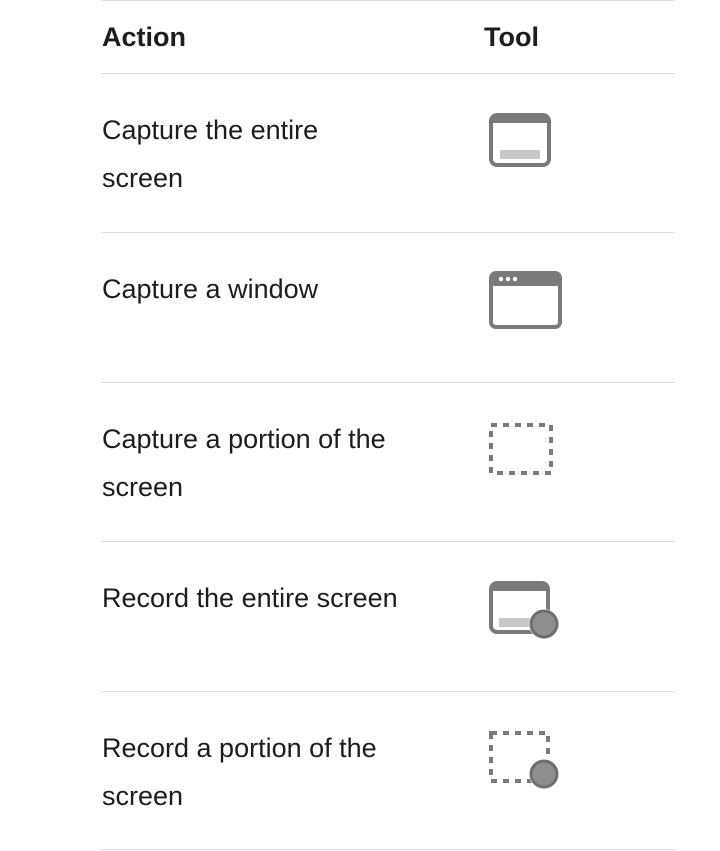  Describe the element at coordinates (521, 449) in the screenshot. I see `capture-portion-icon` at that location.